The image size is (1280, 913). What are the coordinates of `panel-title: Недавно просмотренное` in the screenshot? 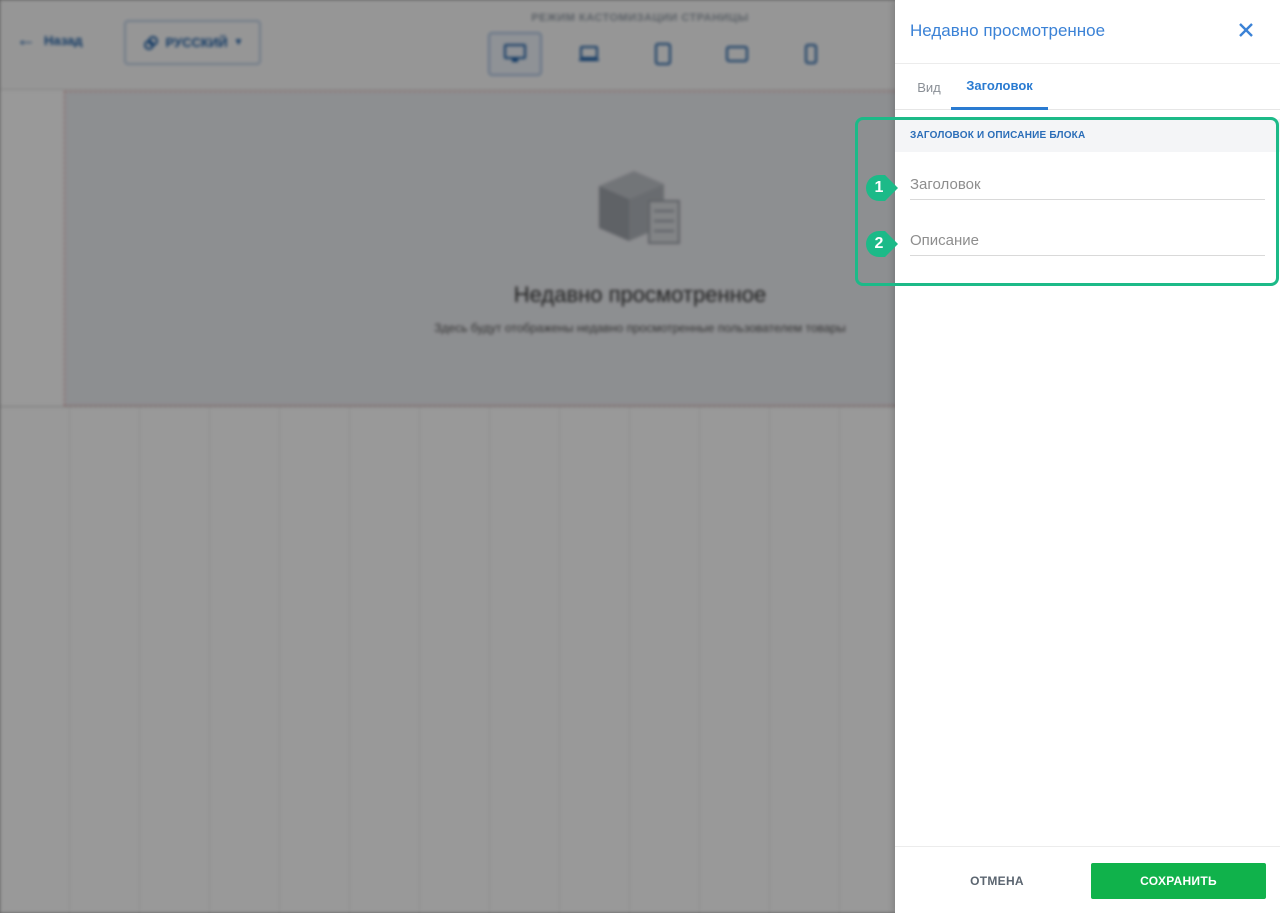 It's located at (1008, 30).